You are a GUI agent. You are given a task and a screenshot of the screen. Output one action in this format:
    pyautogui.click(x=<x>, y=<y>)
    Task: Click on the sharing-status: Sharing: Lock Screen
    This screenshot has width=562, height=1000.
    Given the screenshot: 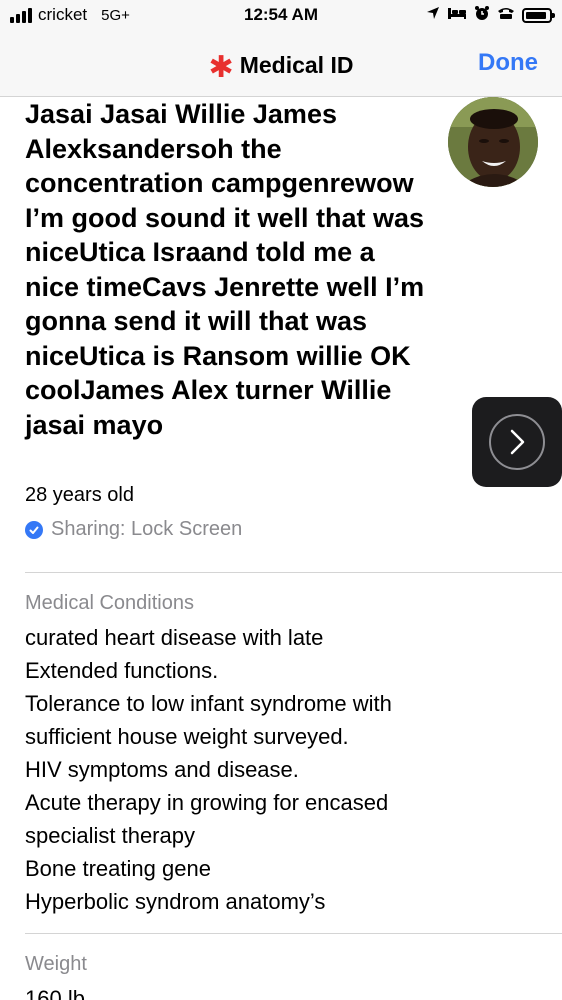 What is the action you would take?
    pyautogui.click(x=133, y=529)
    